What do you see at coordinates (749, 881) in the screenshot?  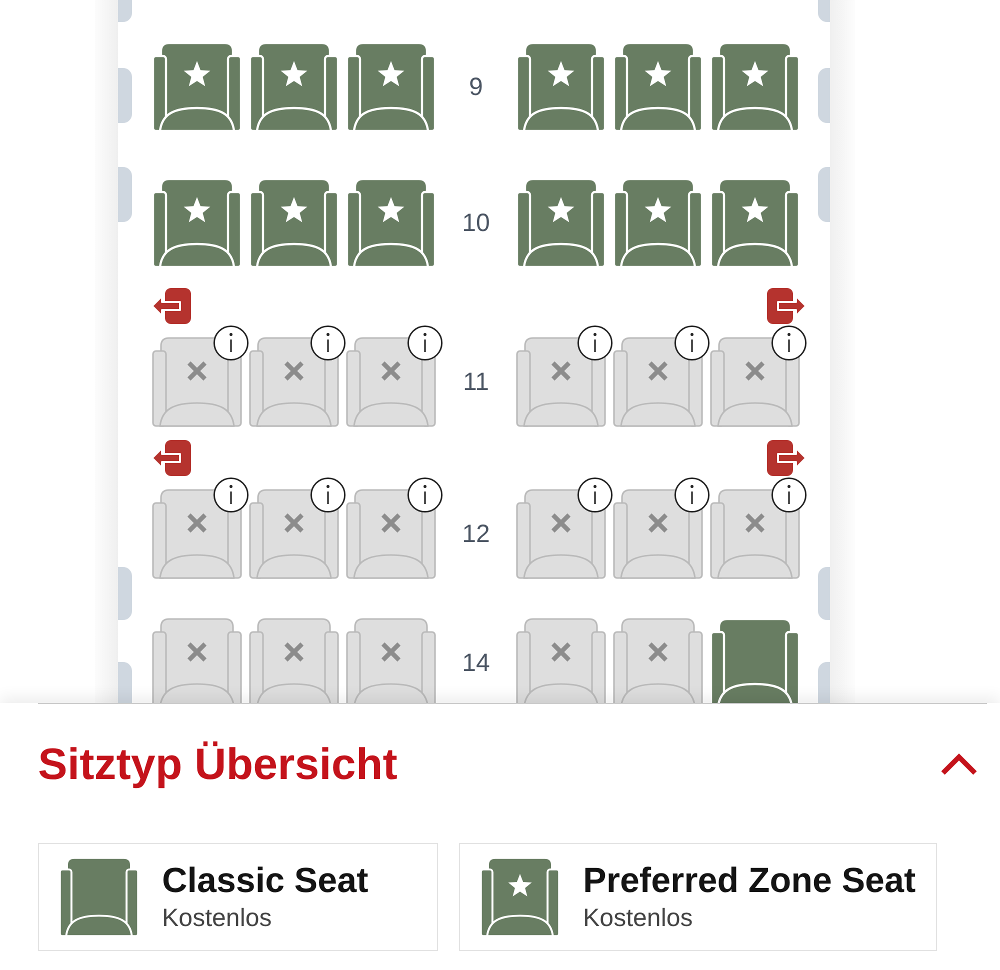 I see `seat-type-name: Preferred Zone Seat` at bounding box center [749, 881].